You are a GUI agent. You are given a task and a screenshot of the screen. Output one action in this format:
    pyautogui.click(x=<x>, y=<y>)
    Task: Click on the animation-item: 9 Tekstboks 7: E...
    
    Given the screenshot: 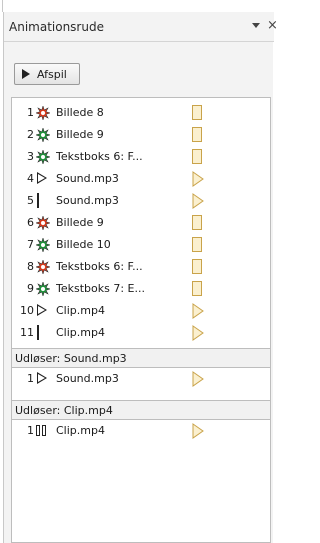 What is the action you would take?
    pyautogui.click(x=141, y=289)
    